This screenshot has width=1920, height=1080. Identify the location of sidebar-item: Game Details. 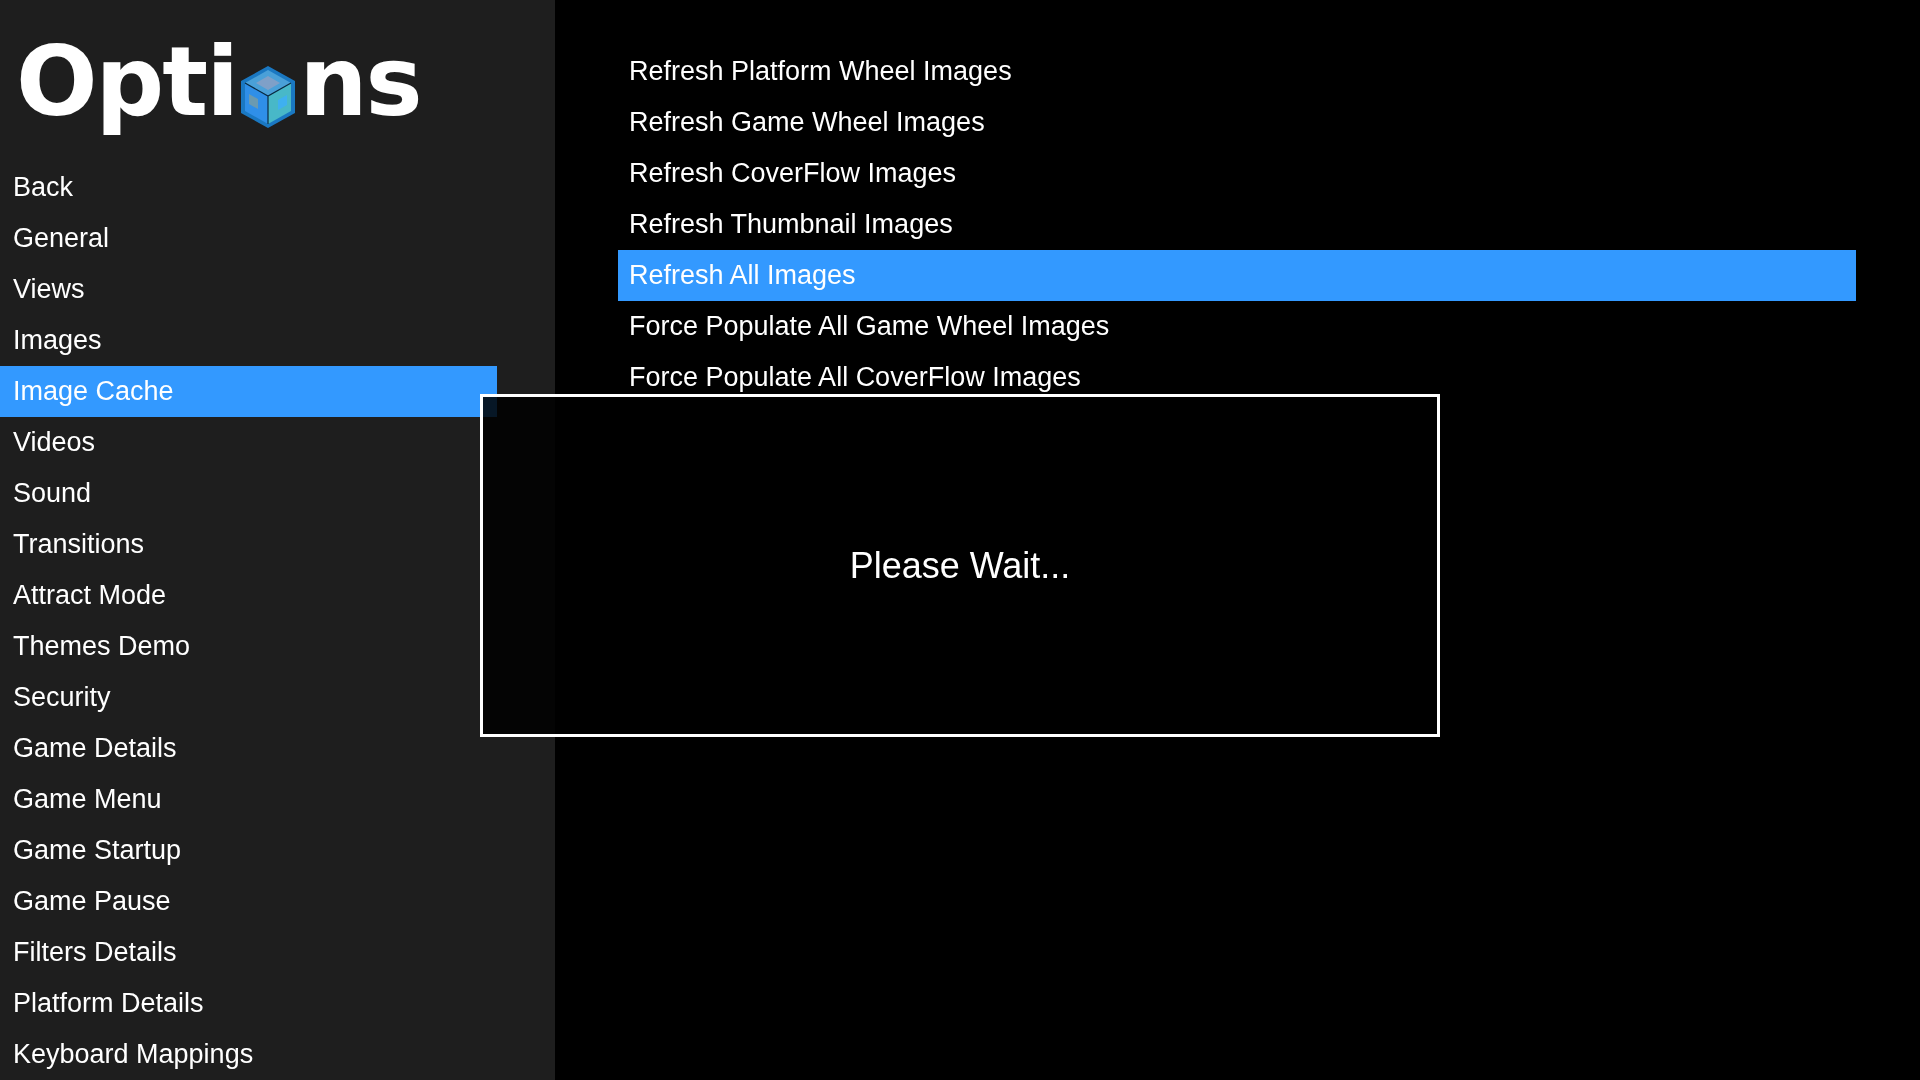
(248, 748).